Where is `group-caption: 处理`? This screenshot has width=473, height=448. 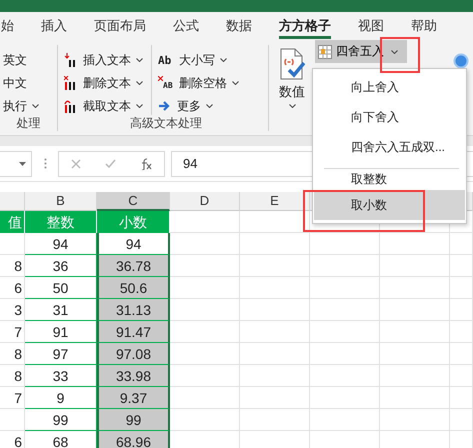 group-caption: 处理 is located at coordinates (29, 123).